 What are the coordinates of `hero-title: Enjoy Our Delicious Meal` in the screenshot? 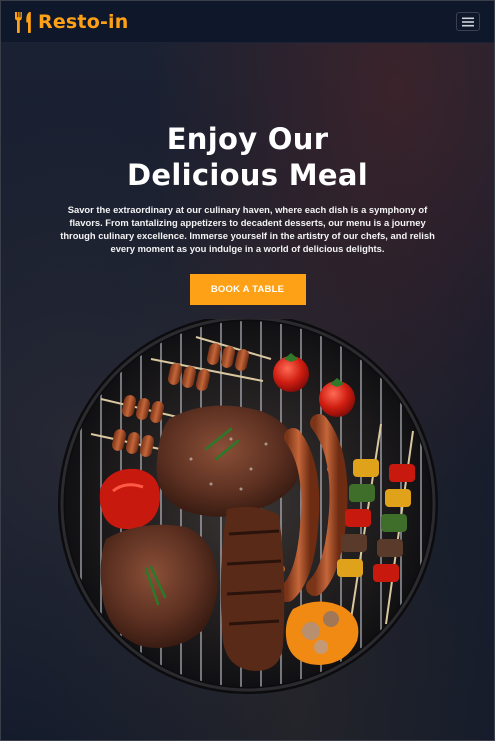 It's located at (247, 157).